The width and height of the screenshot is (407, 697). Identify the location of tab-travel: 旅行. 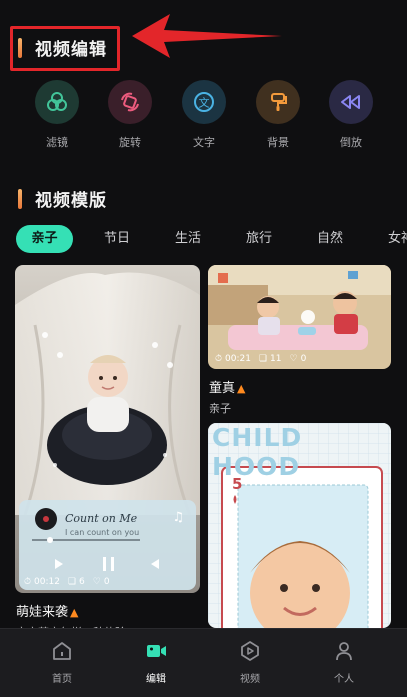
(259, 239).